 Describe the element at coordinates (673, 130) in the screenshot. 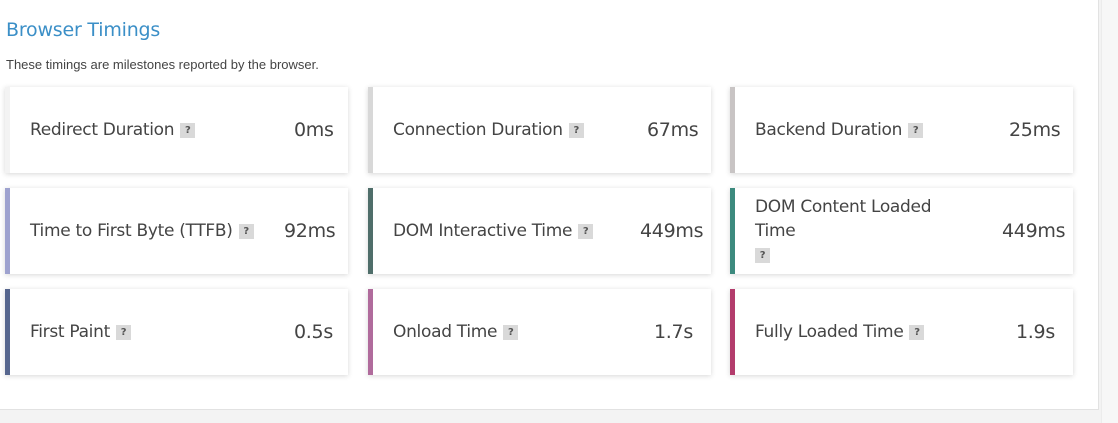

I see `timing-value: 67ms` at that location.